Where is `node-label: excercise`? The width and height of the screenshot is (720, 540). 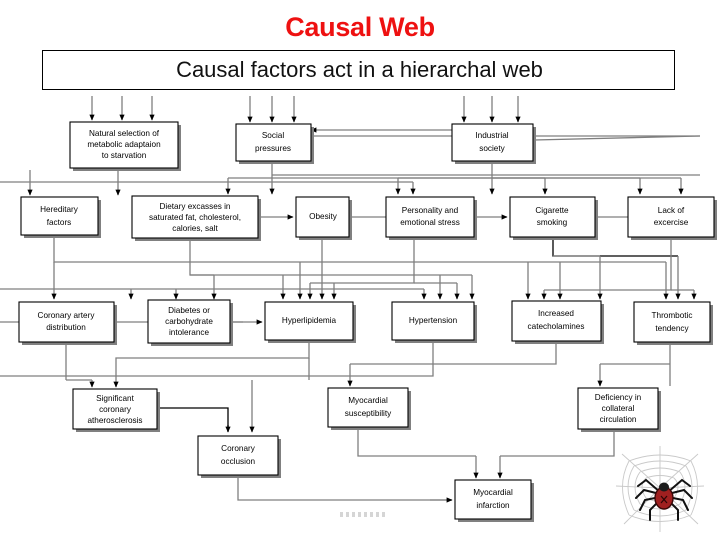
node-label: excercise is located at coordinates (671, 222).